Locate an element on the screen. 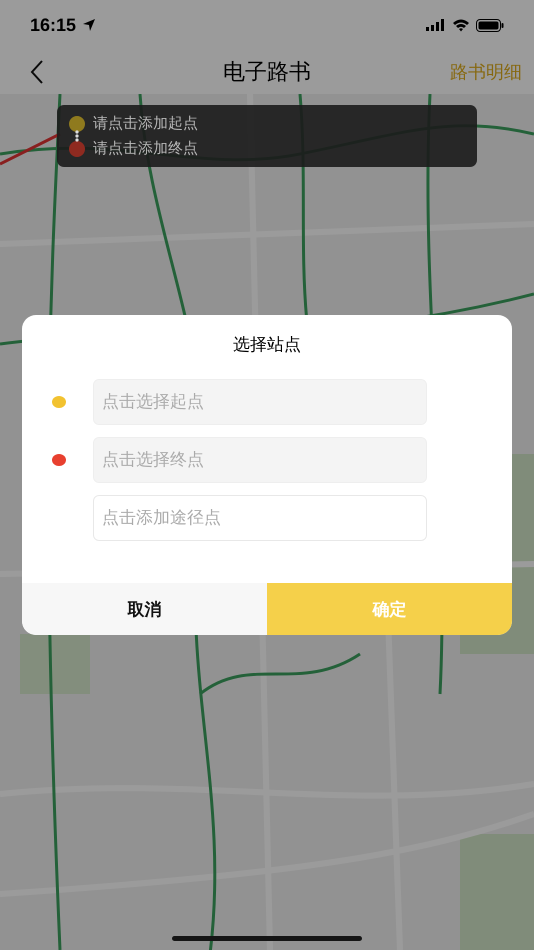 Image resolution: width=534 pixels, height=950 pixels. page-title: 电子路书 is located at coordinates (267, 73).